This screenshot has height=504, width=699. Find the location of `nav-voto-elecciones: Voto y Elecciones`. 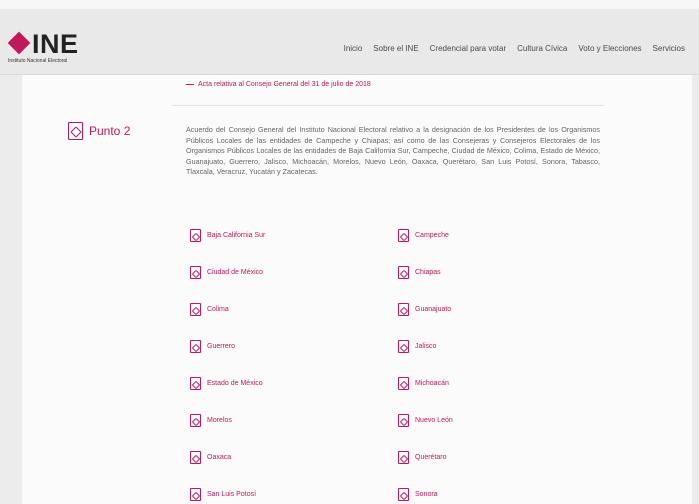

nav-voto-elecciones: Voto y Elecciones is located at coordinates (609, 48).